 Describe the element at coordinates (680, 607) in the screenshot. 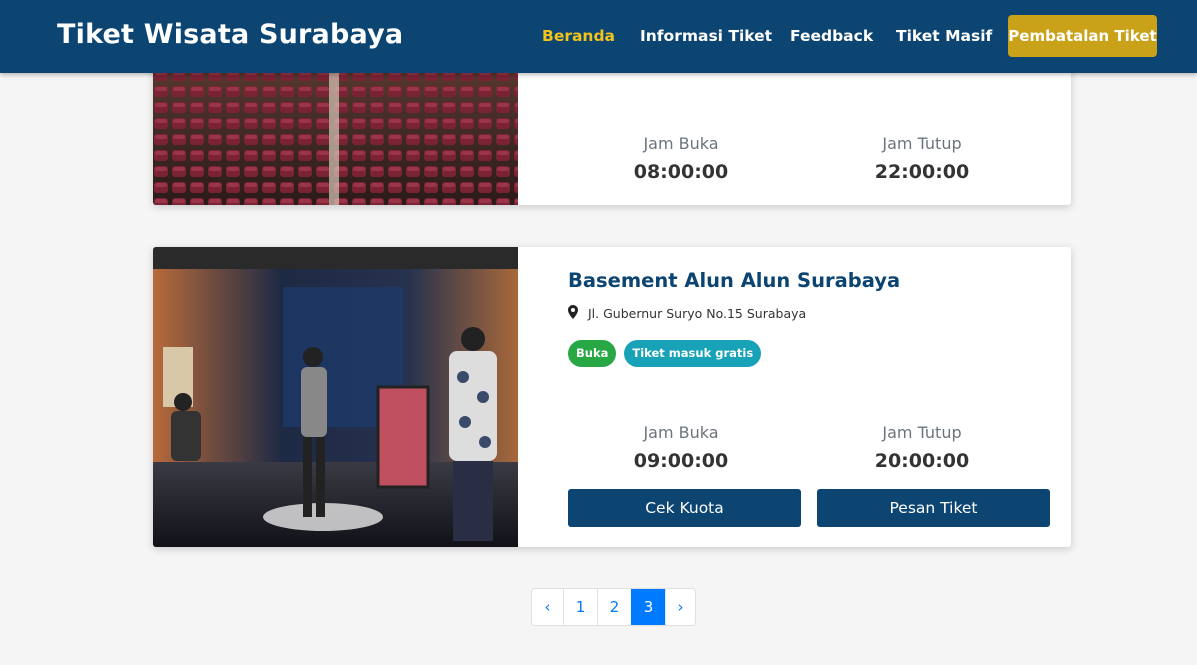

I see `pagination-next: ›` at that location.